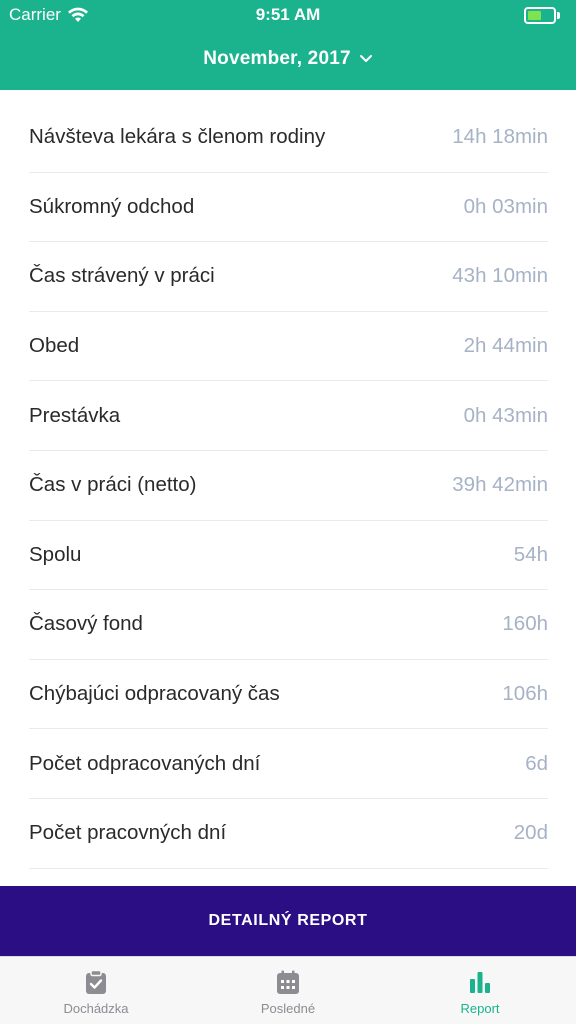 The image size is (576, 1024). Describe the element at coordinates (113, 485) in the screenshot. I see `row-label: Čas v práci (netto)` at that location.